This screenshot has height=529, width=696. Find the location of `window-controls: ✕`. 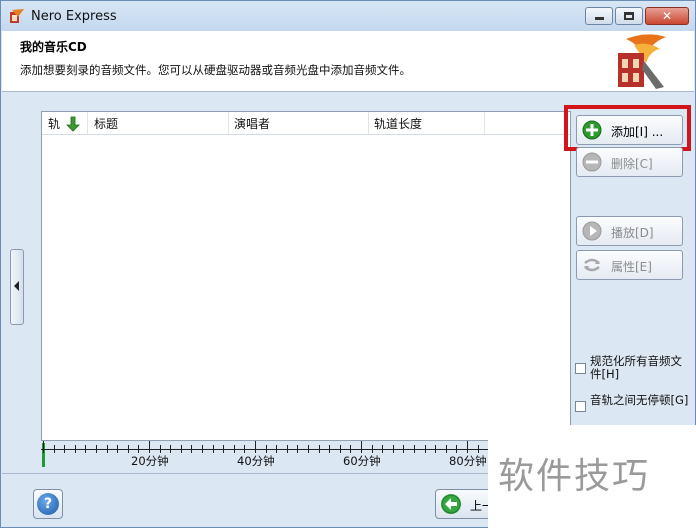

window-controls: ✕ is located at coordinates (637, 16).